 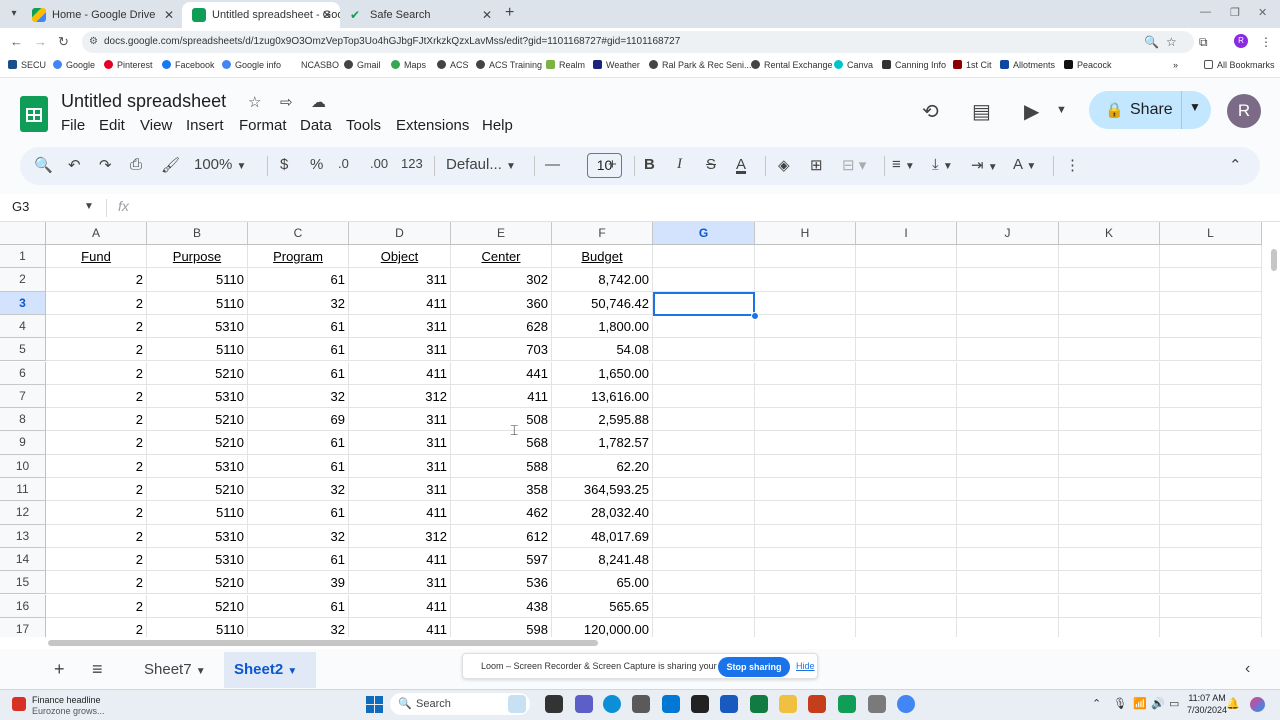 I want to click on data-cell: 536, so click(x=501, y=583).